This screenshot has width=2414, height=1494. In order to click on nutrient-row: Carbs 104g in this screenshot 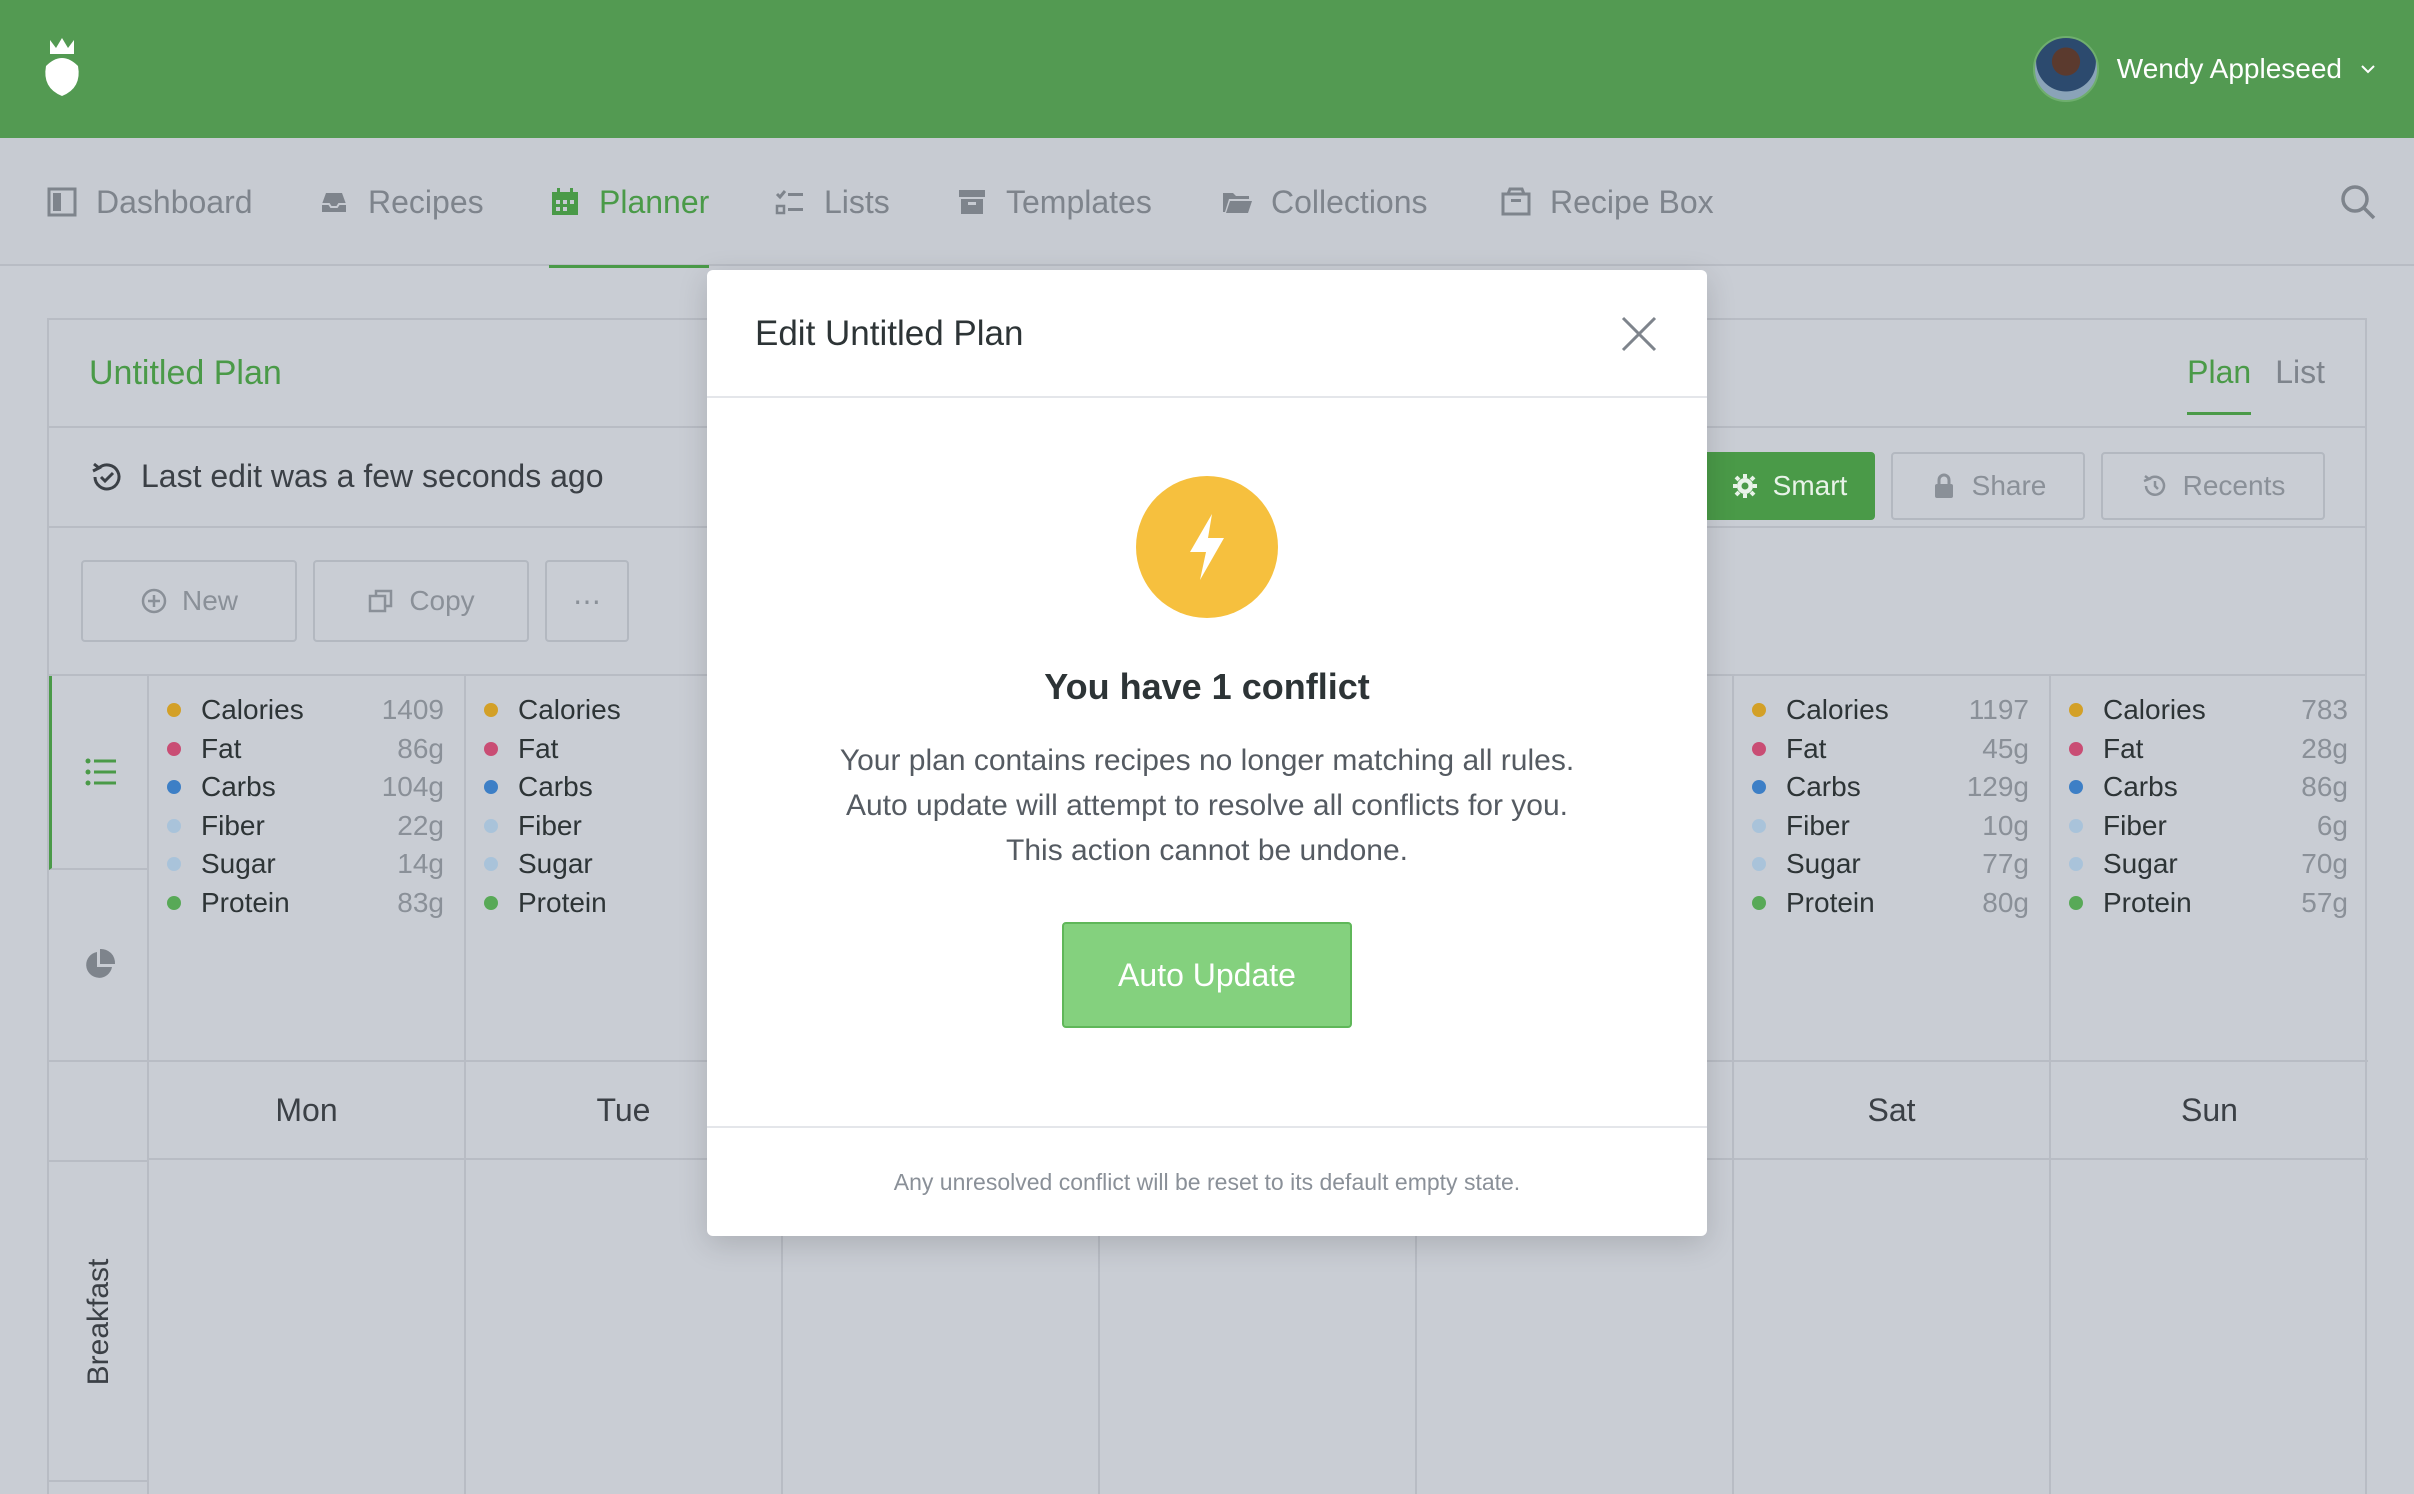, I will do `click(305, 787)`.